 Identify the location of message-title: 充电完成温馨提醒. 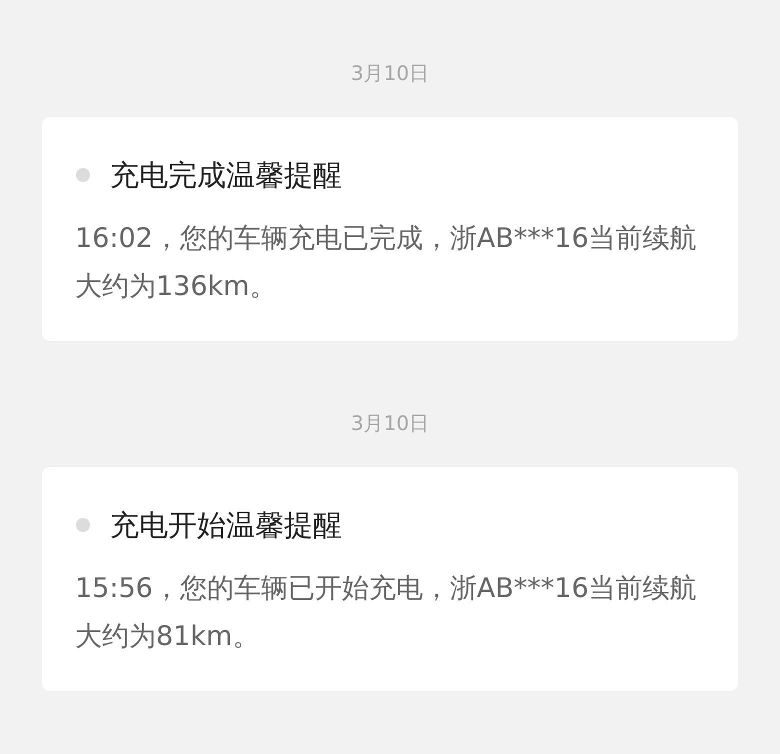
(226, 175).